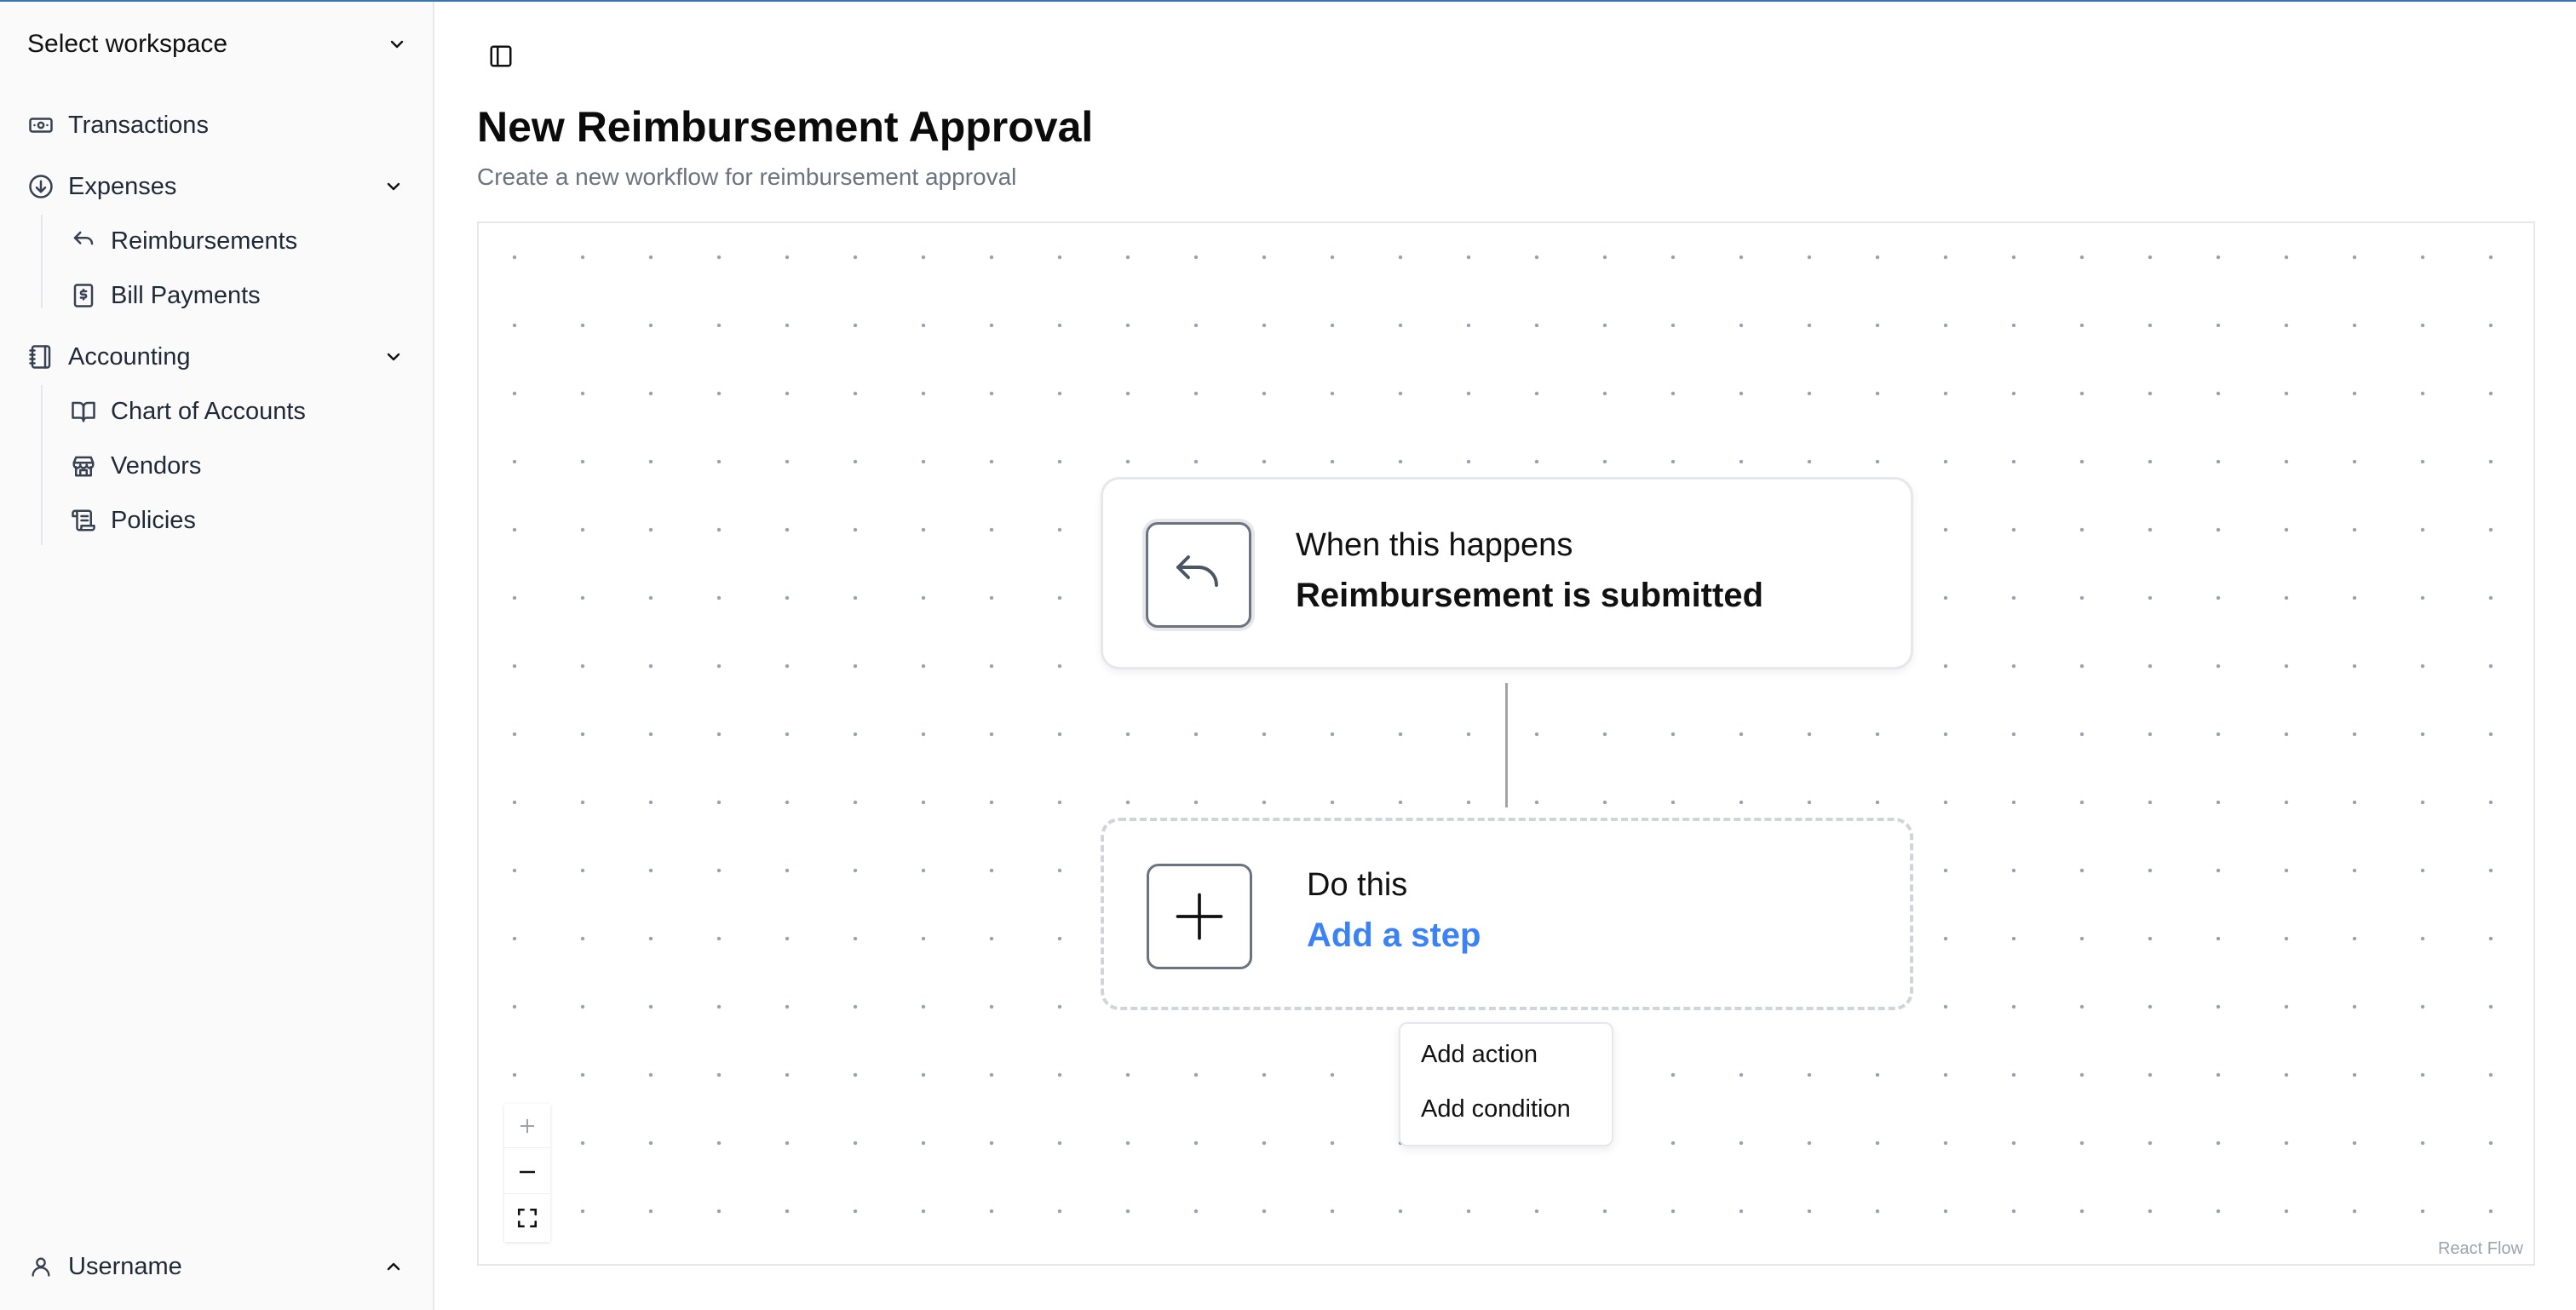 This screenshot has width=2576, height=1310. I want to click on user-icon, so click(41, 1266).